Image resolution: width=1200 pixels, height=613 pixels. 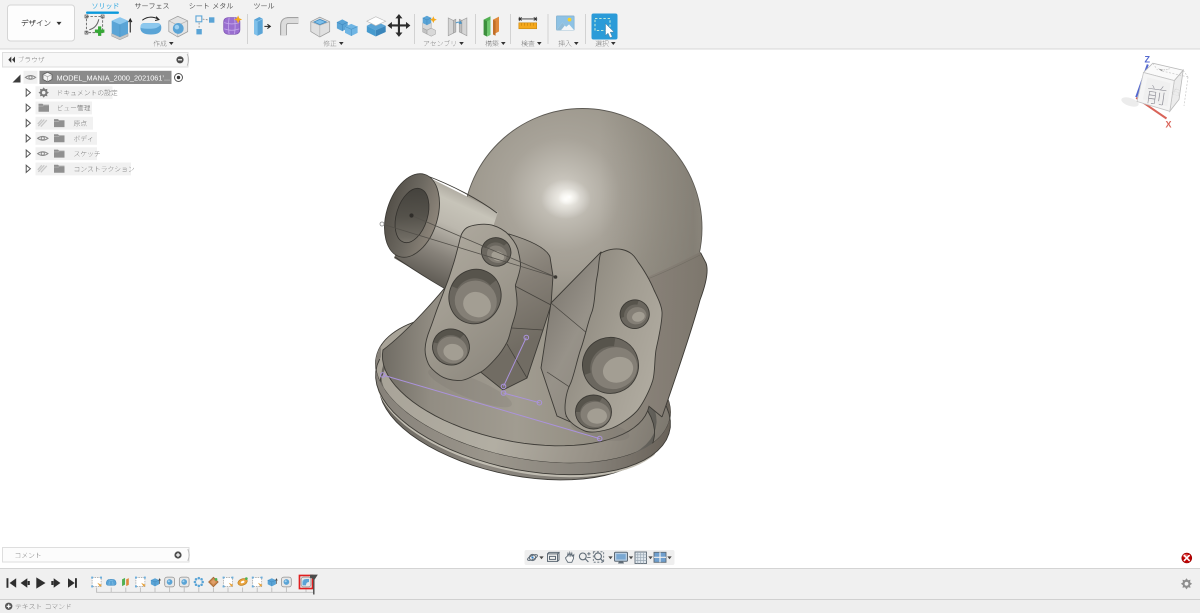 What do you see at coordinates (1148, 60) in the screenshot?
I see `svg-text: Z` at bounding box center [1148, 60].